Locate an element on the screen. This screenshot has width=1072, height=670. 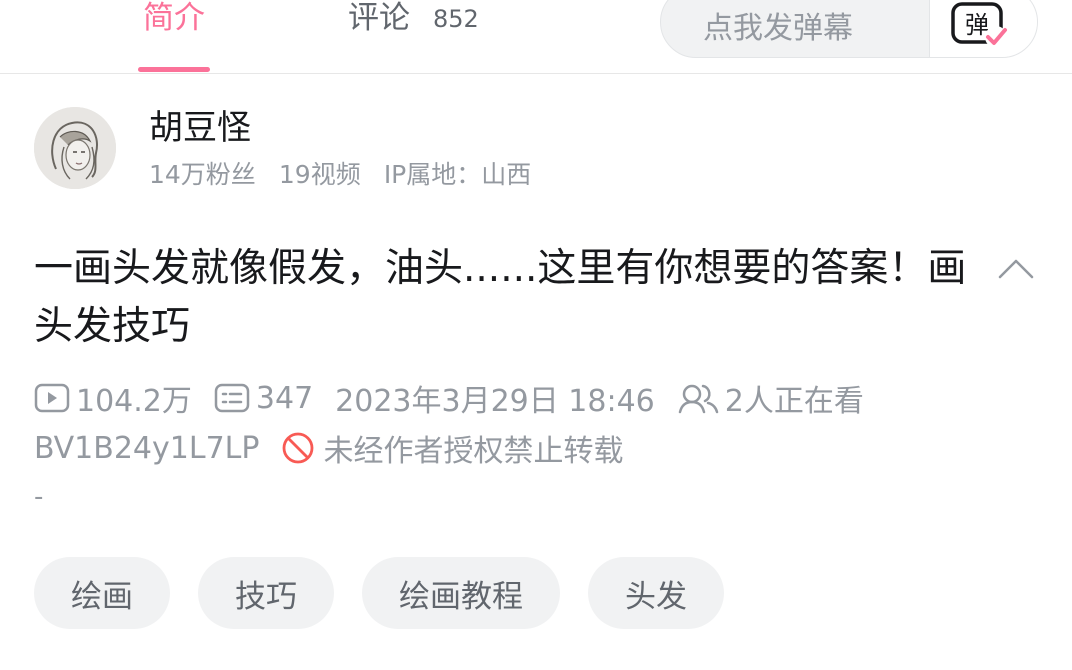
danmaku-count-icon is located at coordinates (232, 398).